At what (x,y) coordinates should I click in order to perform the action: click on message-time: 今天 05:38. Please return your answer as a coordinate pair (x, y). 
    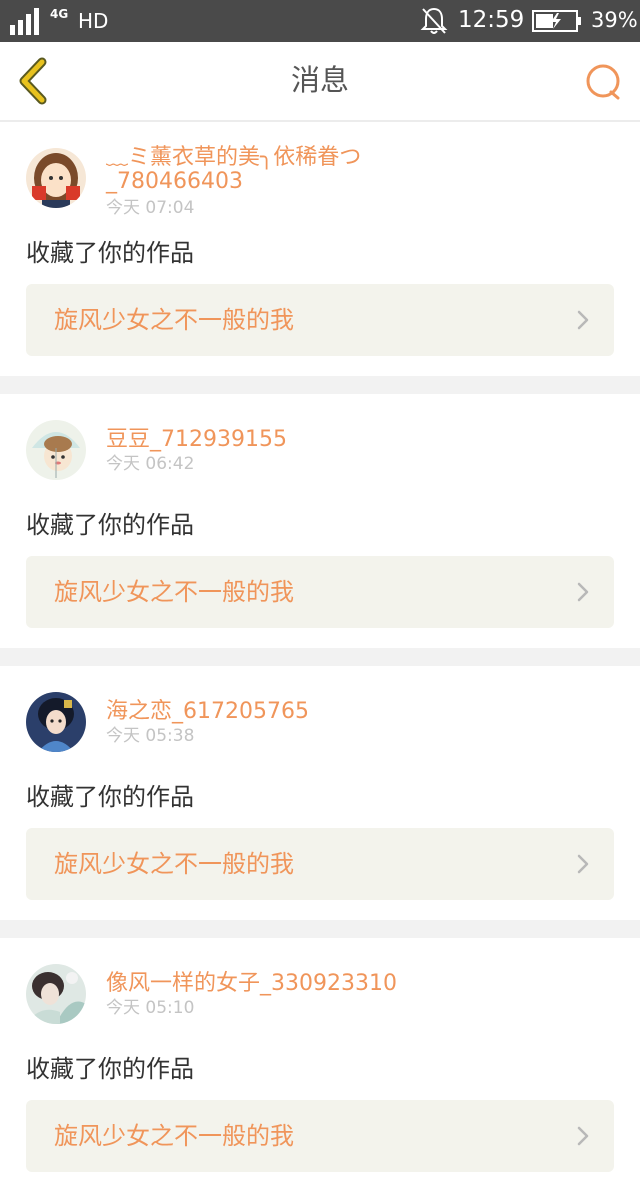
    Looking at the image, I should click on (150, 736).